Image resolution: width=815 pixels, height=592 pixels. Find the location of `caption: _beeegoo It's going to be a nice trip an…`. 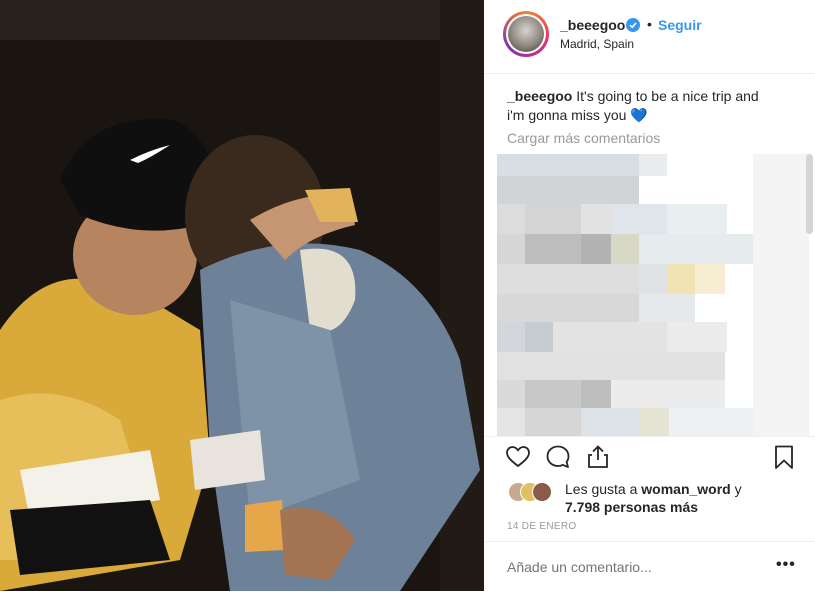

caption: _beeegoo It's going to be a nice trip an… is located at coordinates (642, 106).